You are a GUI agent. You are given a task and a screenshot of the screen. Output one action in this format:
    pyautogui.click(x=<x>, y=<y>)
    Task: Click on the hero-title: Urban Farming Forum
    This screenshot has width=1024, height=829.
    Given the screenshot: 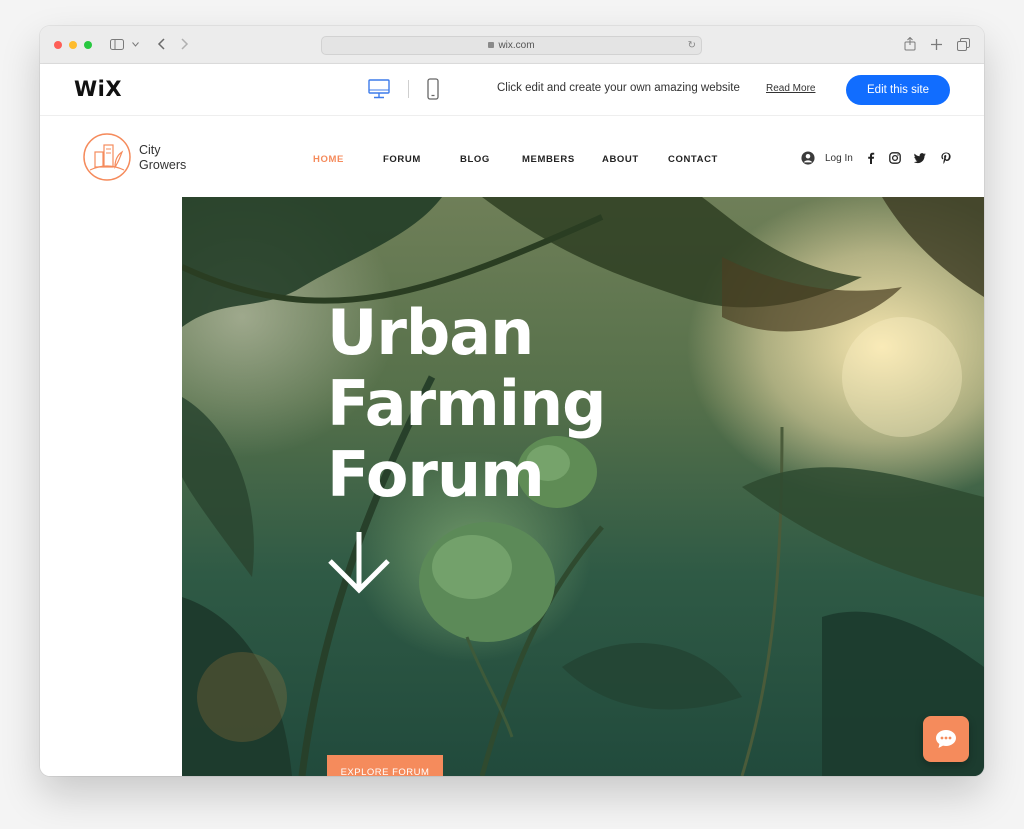 What is the action you would take?
    pyautogui.click(x=492, y=403)
    